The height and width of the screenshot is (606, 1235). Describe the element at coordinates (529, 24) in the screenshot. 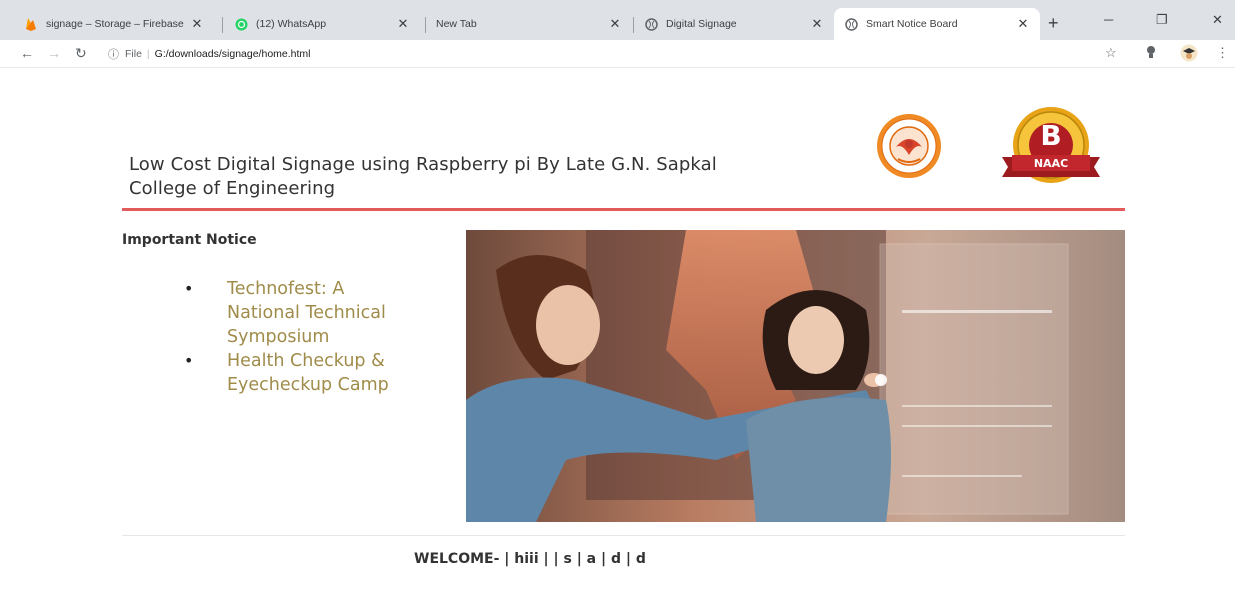

I see `tab-new-tab: New Tab ✕` at that location.